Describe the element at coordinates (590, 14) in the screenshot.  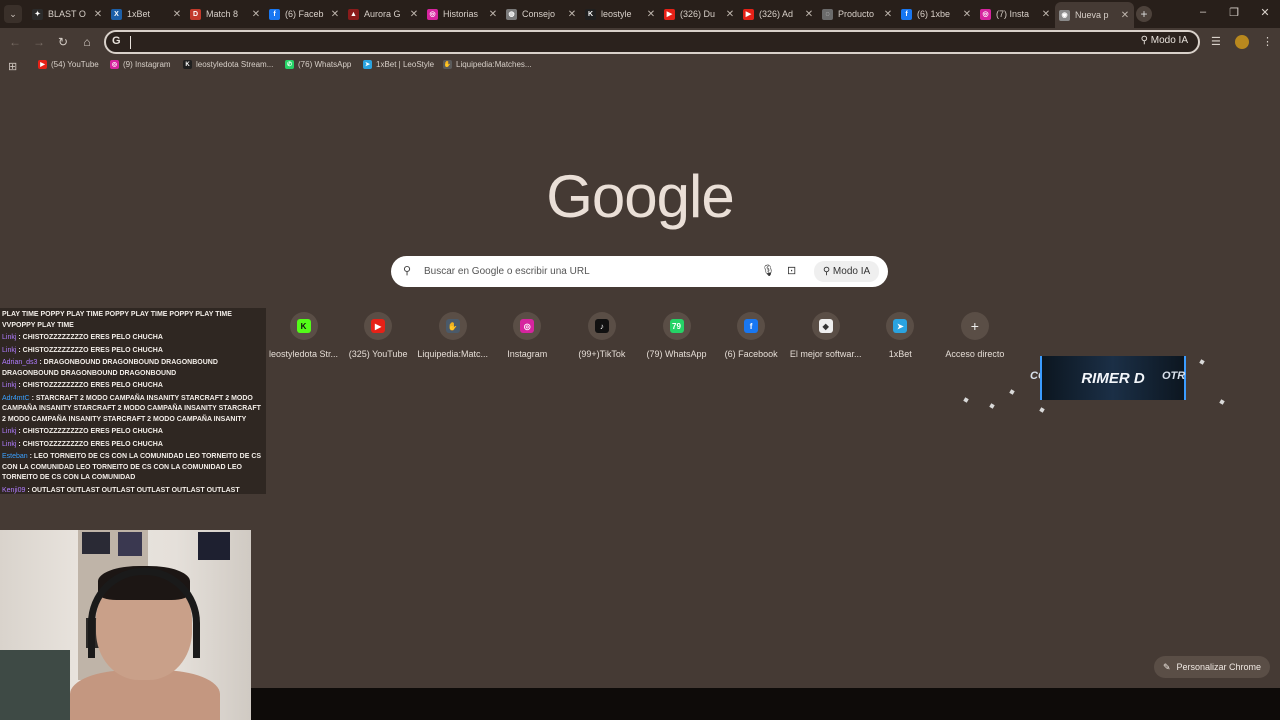
I see `kick-icon: K` at that location.